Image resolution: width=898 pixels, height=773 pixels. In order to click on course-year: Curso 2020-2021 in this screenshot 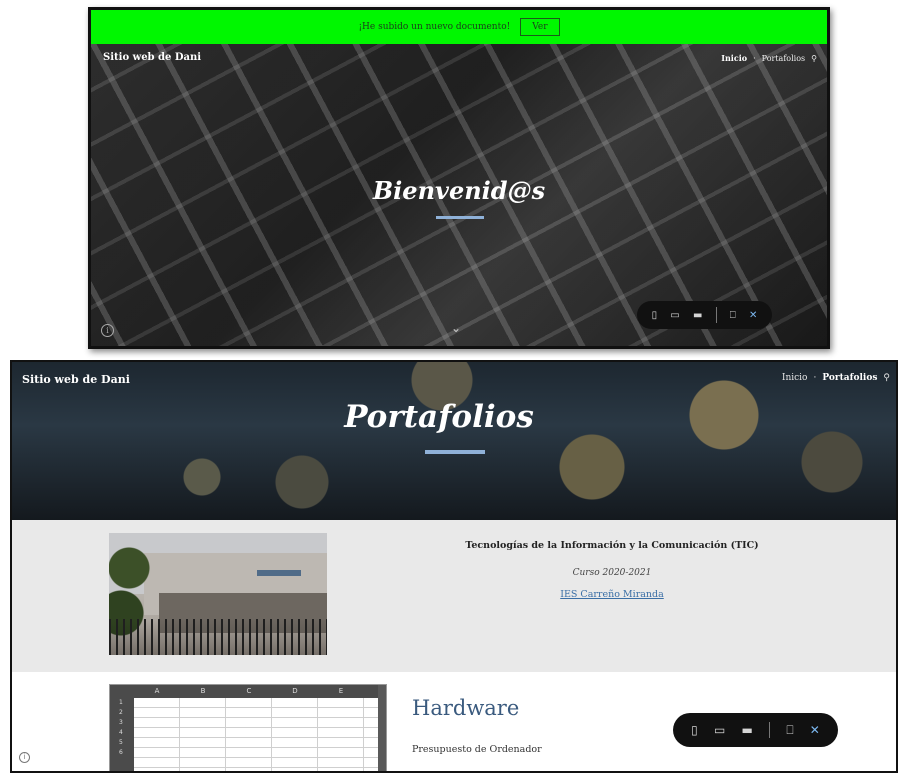, I will do `click(612, 573)`.